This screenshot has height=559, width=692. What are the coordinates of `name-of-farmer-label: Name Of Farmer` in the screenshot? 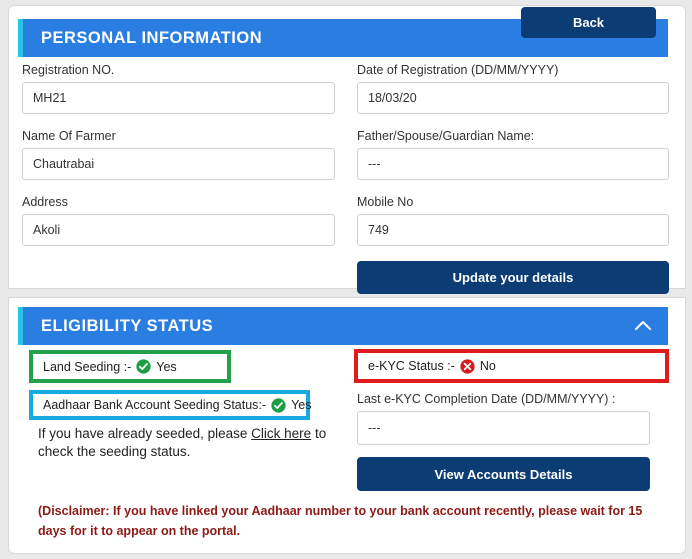 It's located at (69, 136).